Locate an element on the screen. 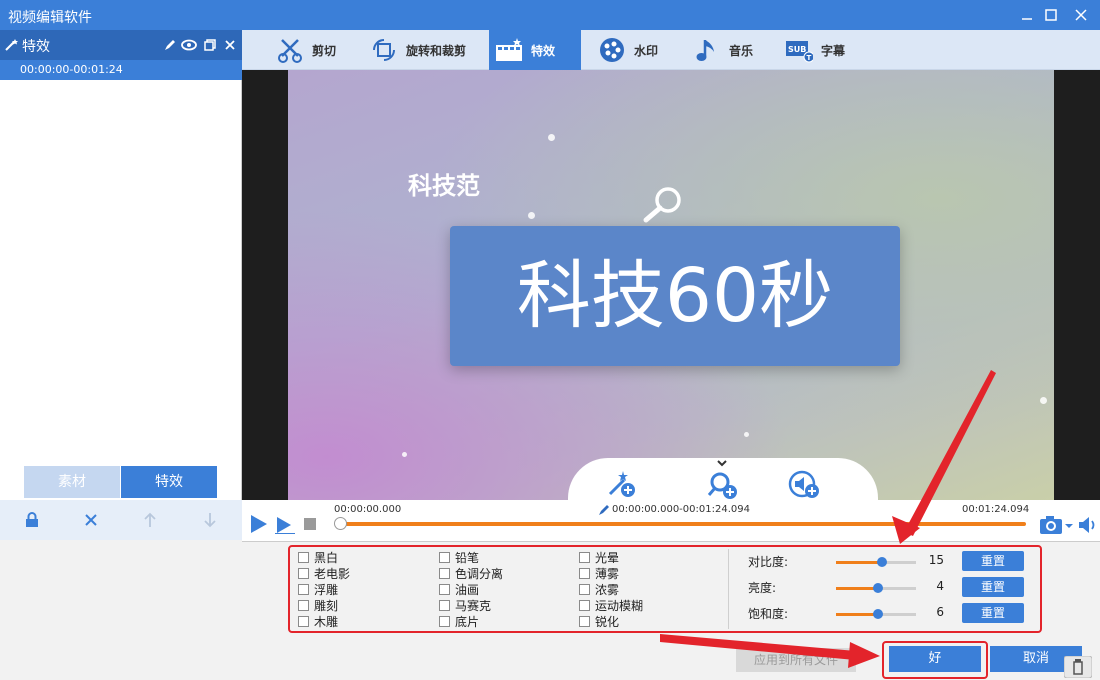  move-up-icon is located at coordinates (150, 520).